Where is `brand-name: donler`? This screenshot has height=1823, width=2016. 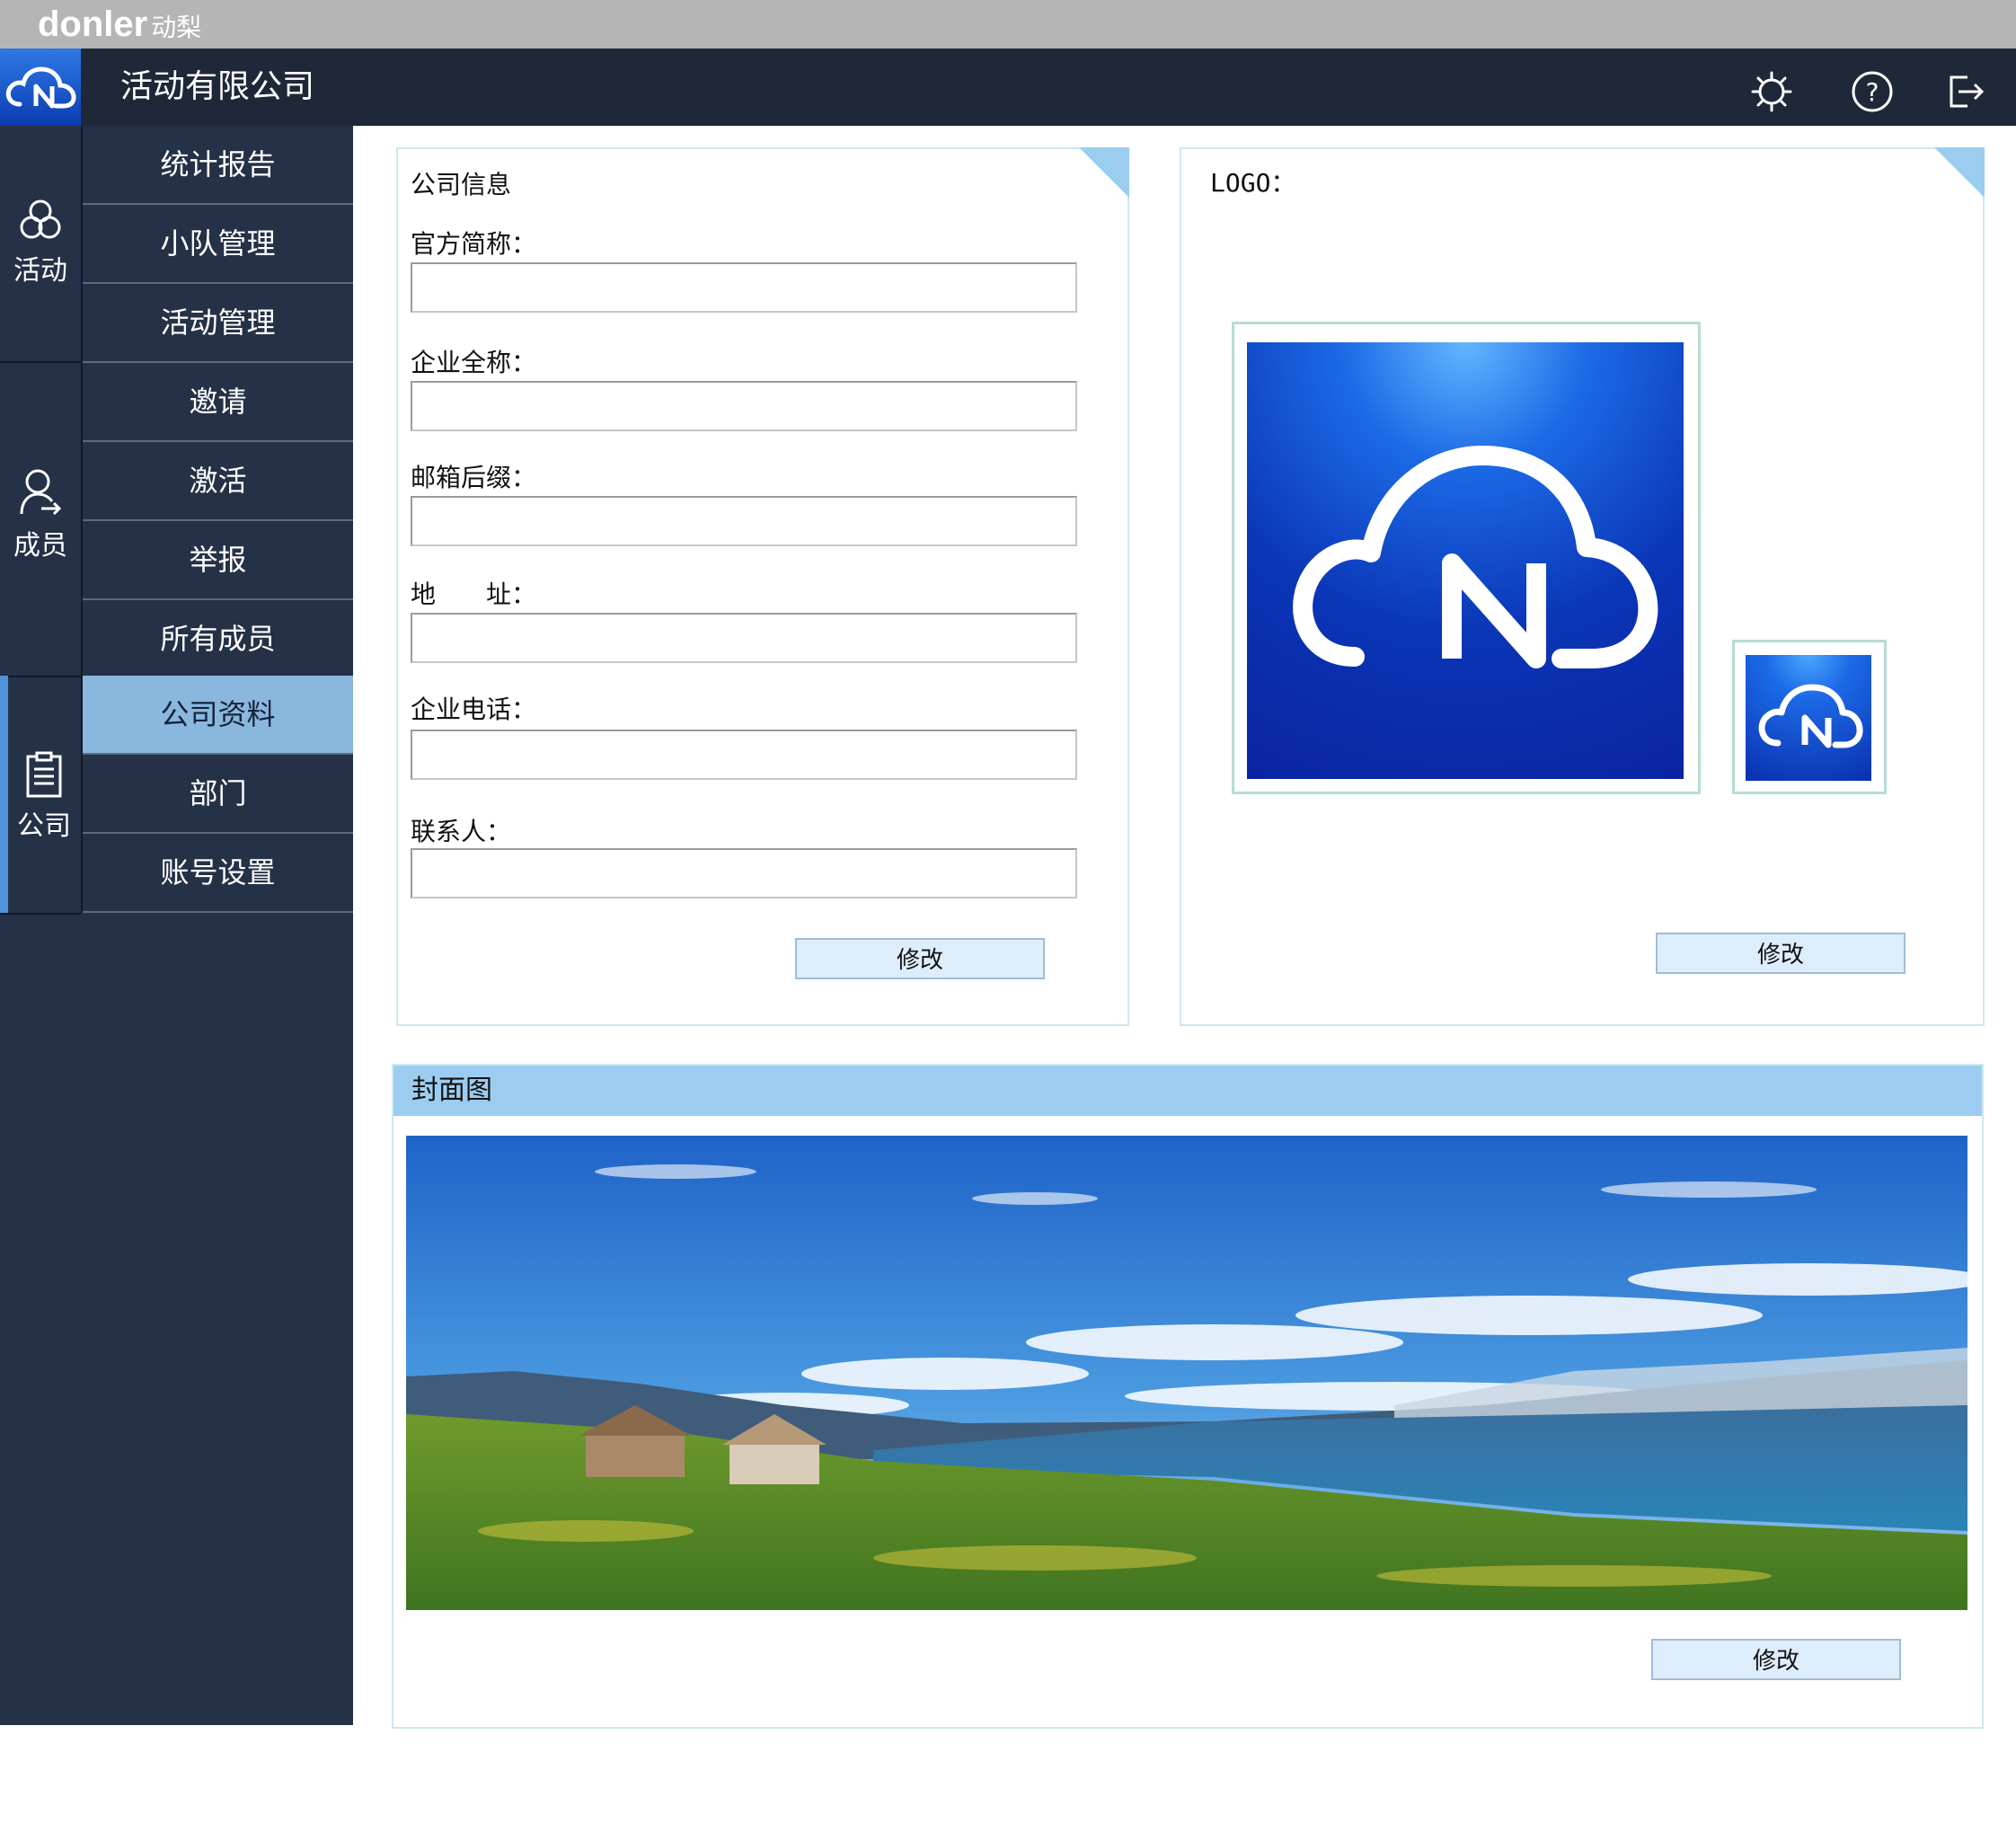
brand-name: donler is located at coordinates (93, 24).